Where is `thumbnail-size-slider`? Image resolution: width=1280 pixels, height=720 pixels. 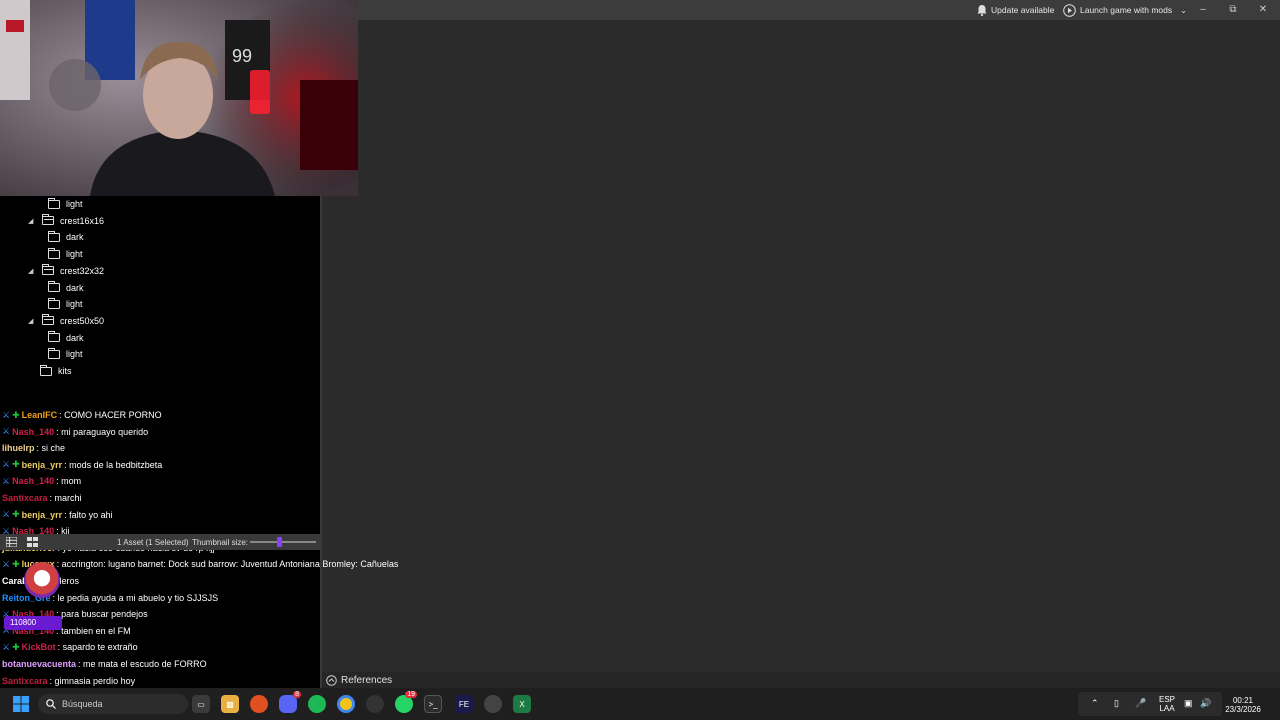 thumbnail-size-slider is located at coordinates (283, 542).